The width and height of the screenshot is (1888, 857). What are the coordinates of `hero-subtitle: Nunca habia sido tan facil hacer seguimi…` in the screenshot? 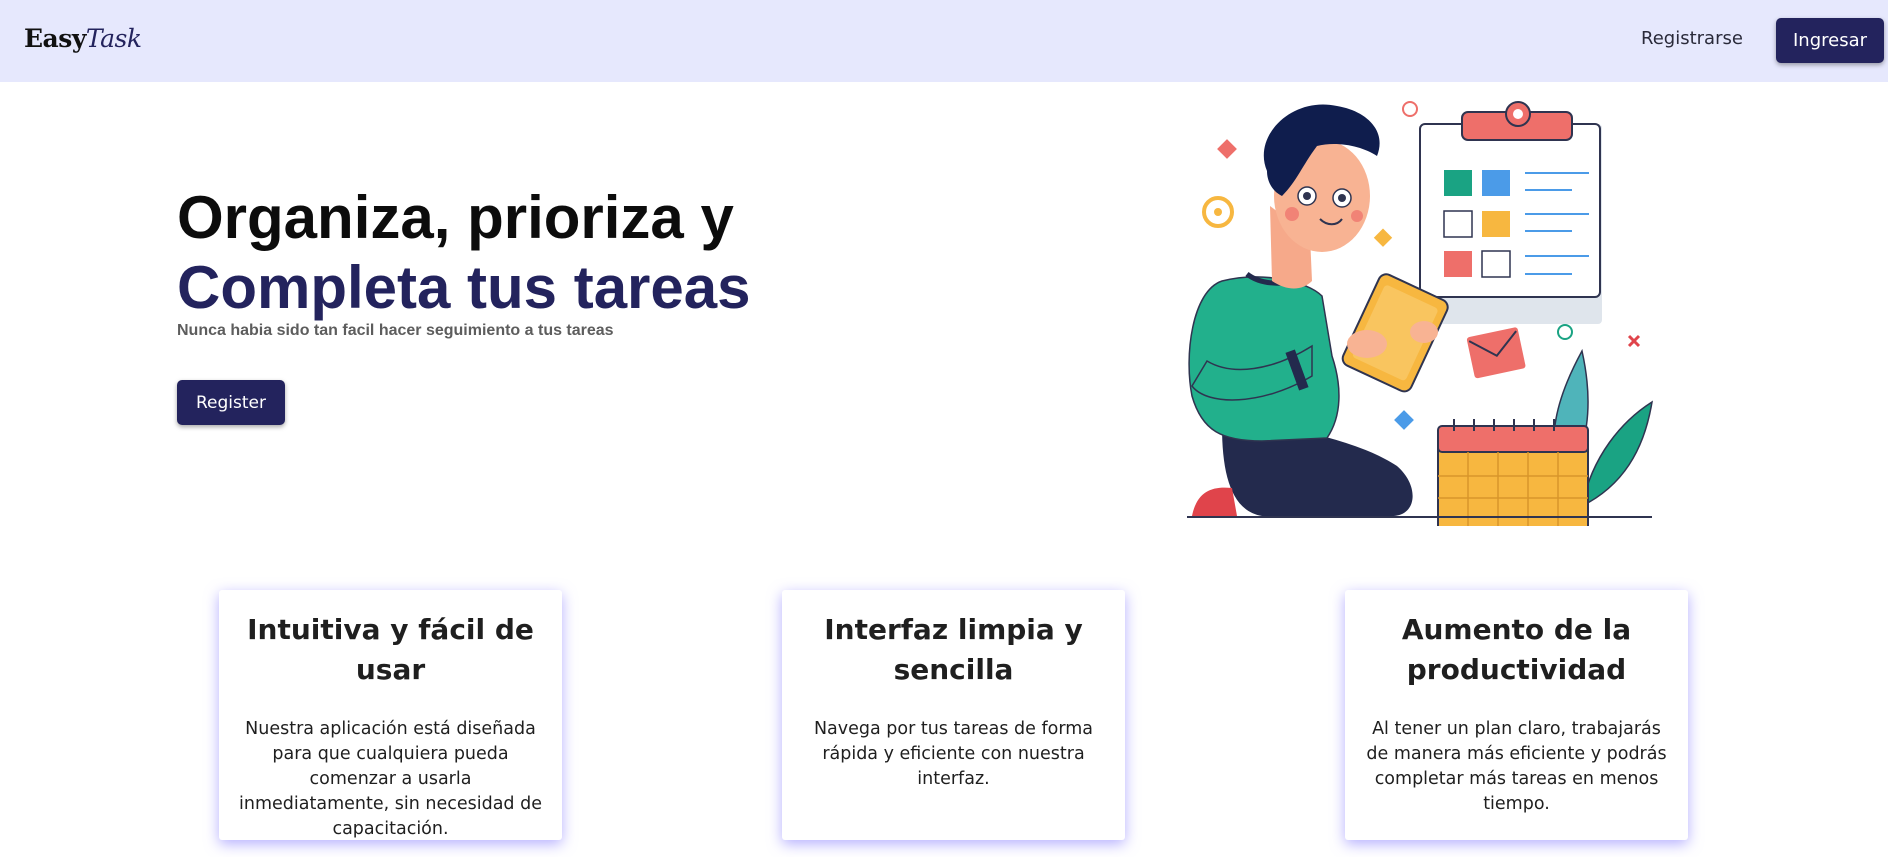 It's located at (395, 330).